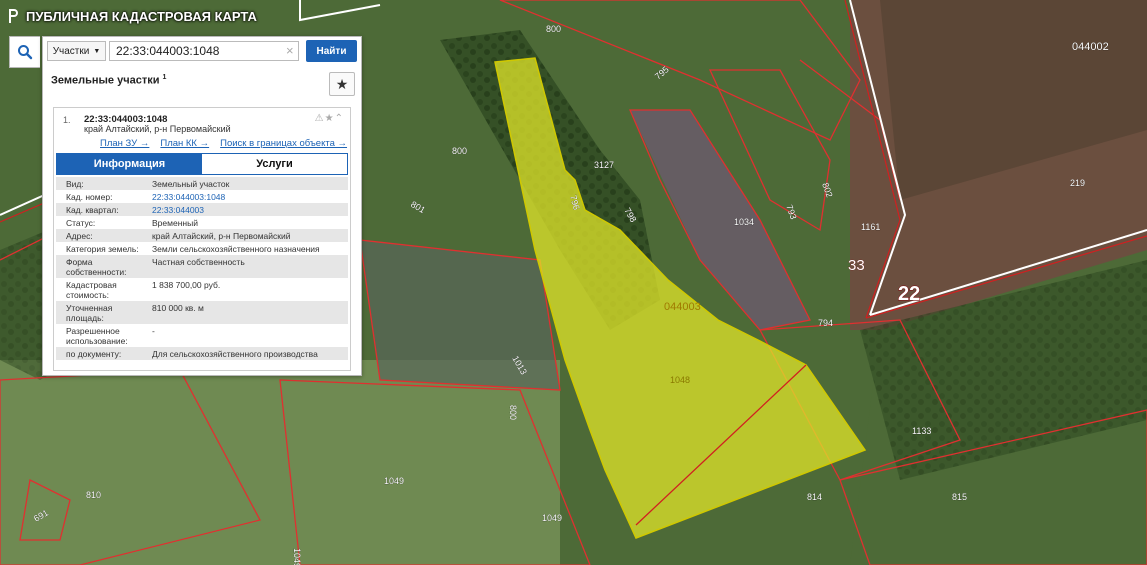  Describe the element at coordinates (604, 165) in the screenshot. I see `map-label-3127: 3127` at that location.